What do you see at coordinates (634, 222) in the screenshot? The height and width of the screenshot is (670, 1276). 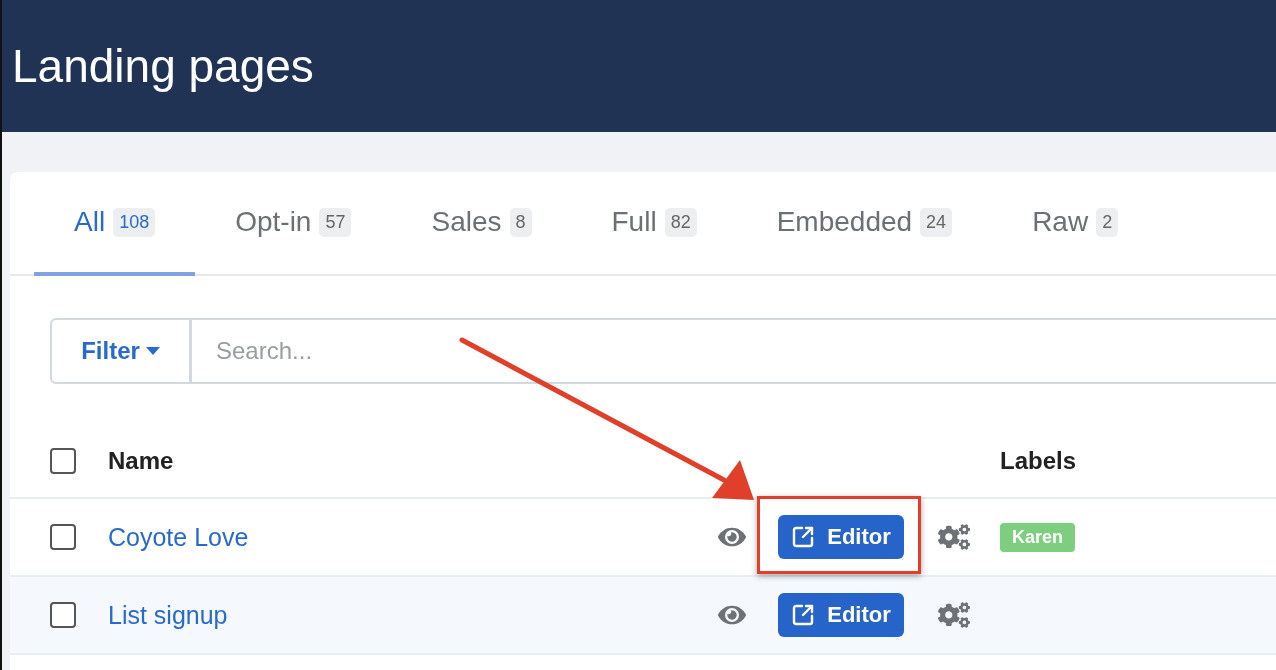 I see `tab-label: Full` at bounding box center [634, 222].